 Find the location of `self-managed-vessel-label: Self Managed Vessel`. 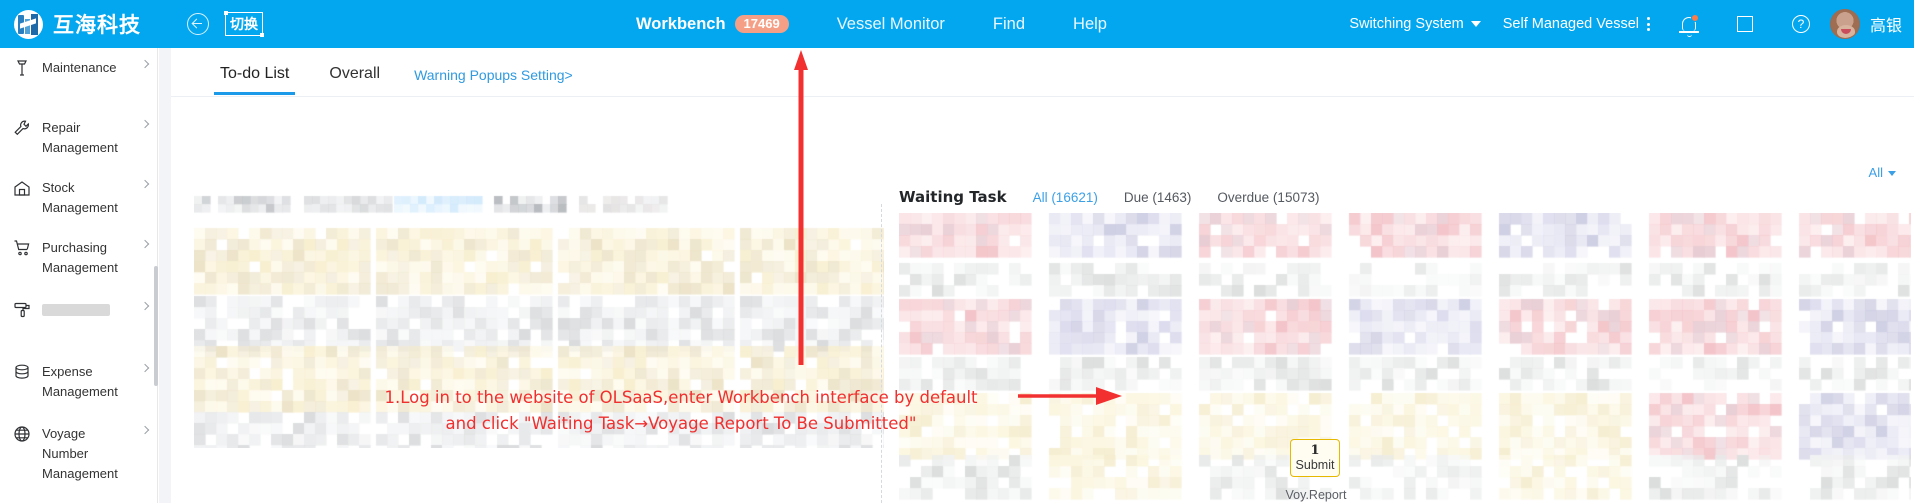

self-managed-vessel-label: Self Managed Vessel is located at coordinates (1570, 24).